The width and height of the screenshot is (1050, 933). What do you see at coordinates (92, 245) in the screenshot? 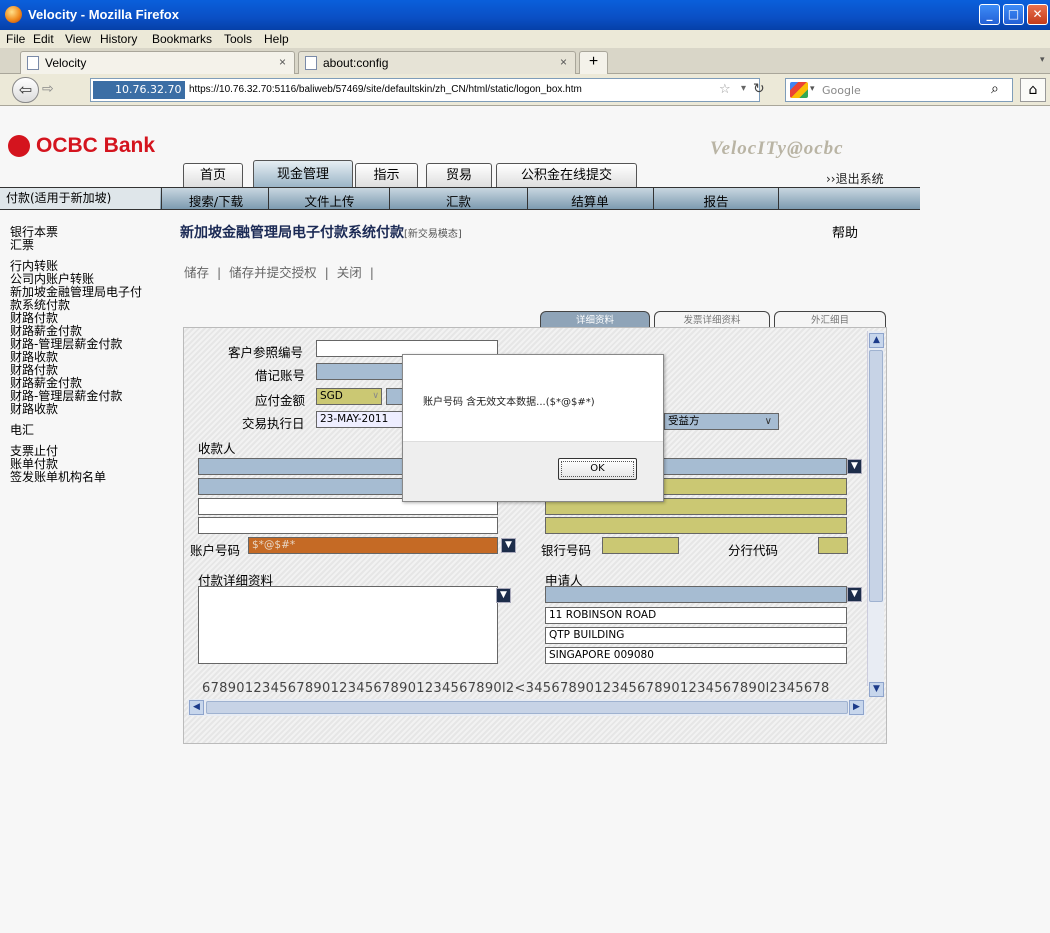
I see `menu-demand-draft: 汇票` at bounding box center [92, 245].